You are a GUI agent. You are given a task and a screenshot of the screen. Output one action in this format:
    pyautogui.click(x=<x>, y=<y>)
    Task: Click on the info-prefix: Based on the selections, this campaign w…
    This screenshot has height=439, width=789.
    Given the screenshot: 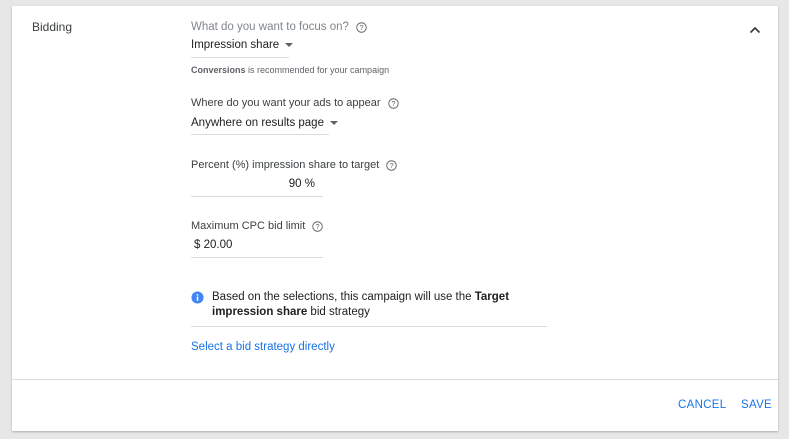 What is the action you would take?
    pyautogui.click(x=343, y=297)
    